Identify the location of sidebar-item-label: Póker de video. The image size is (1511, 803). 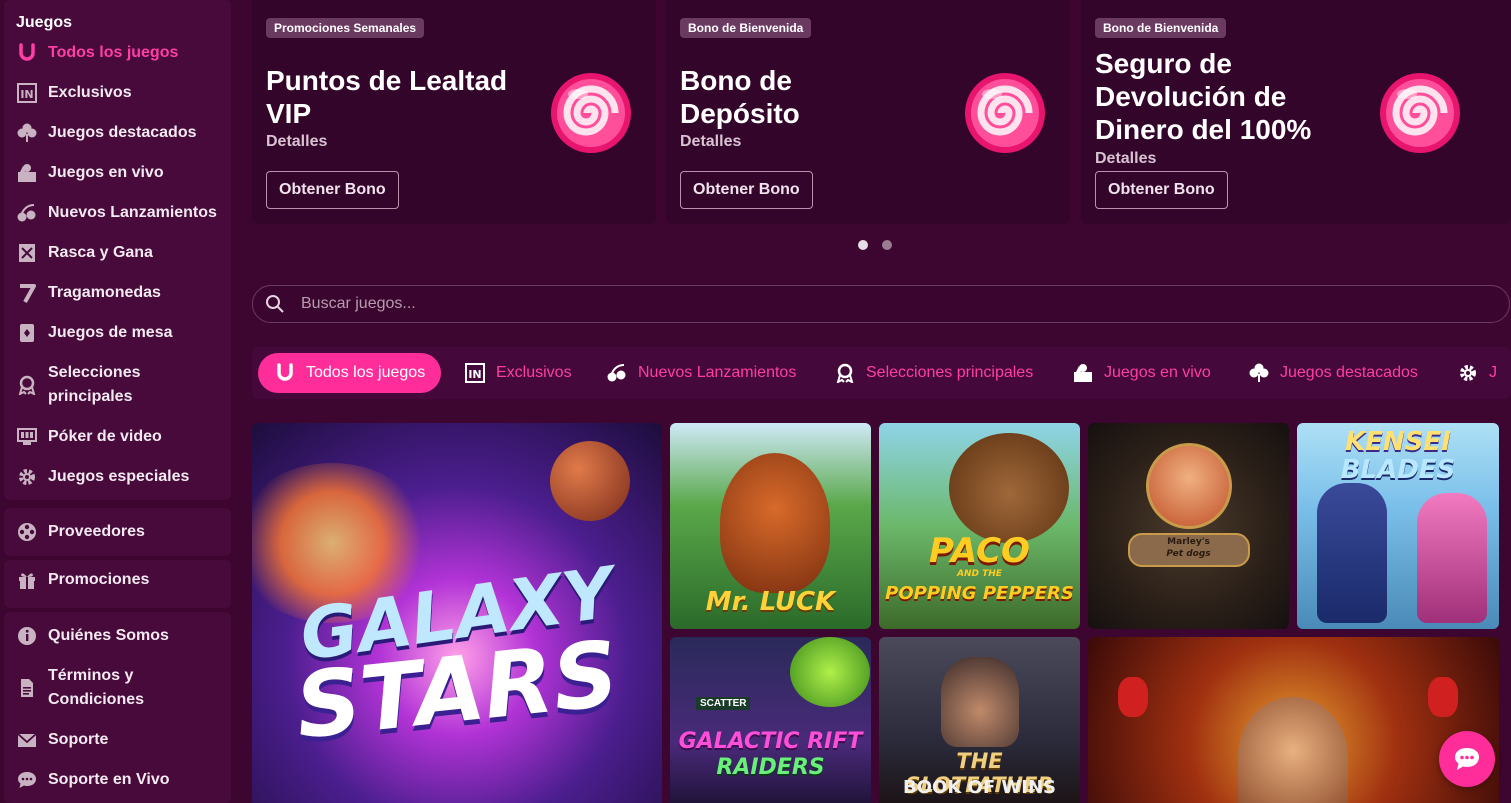
(105, 436).